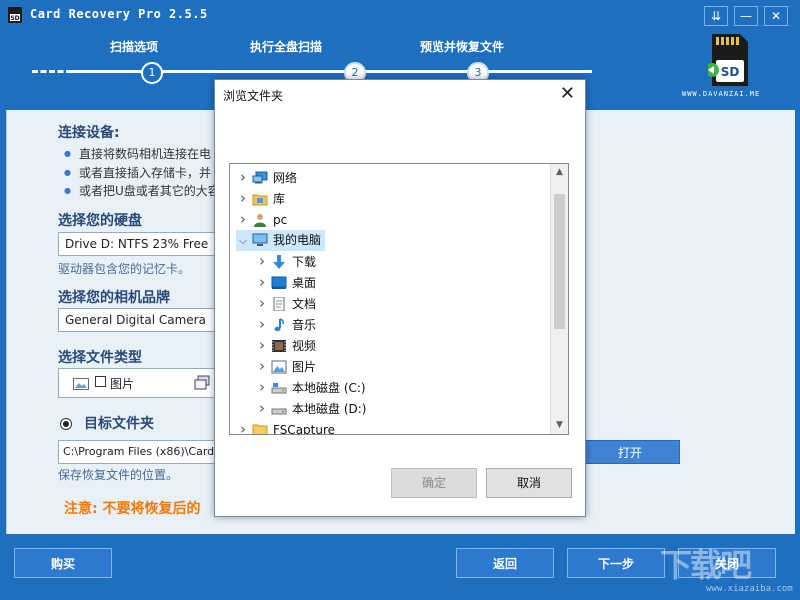 This screenshot has height=600, width=800. I want to click on next-button: 下一步, so click(616, 563).